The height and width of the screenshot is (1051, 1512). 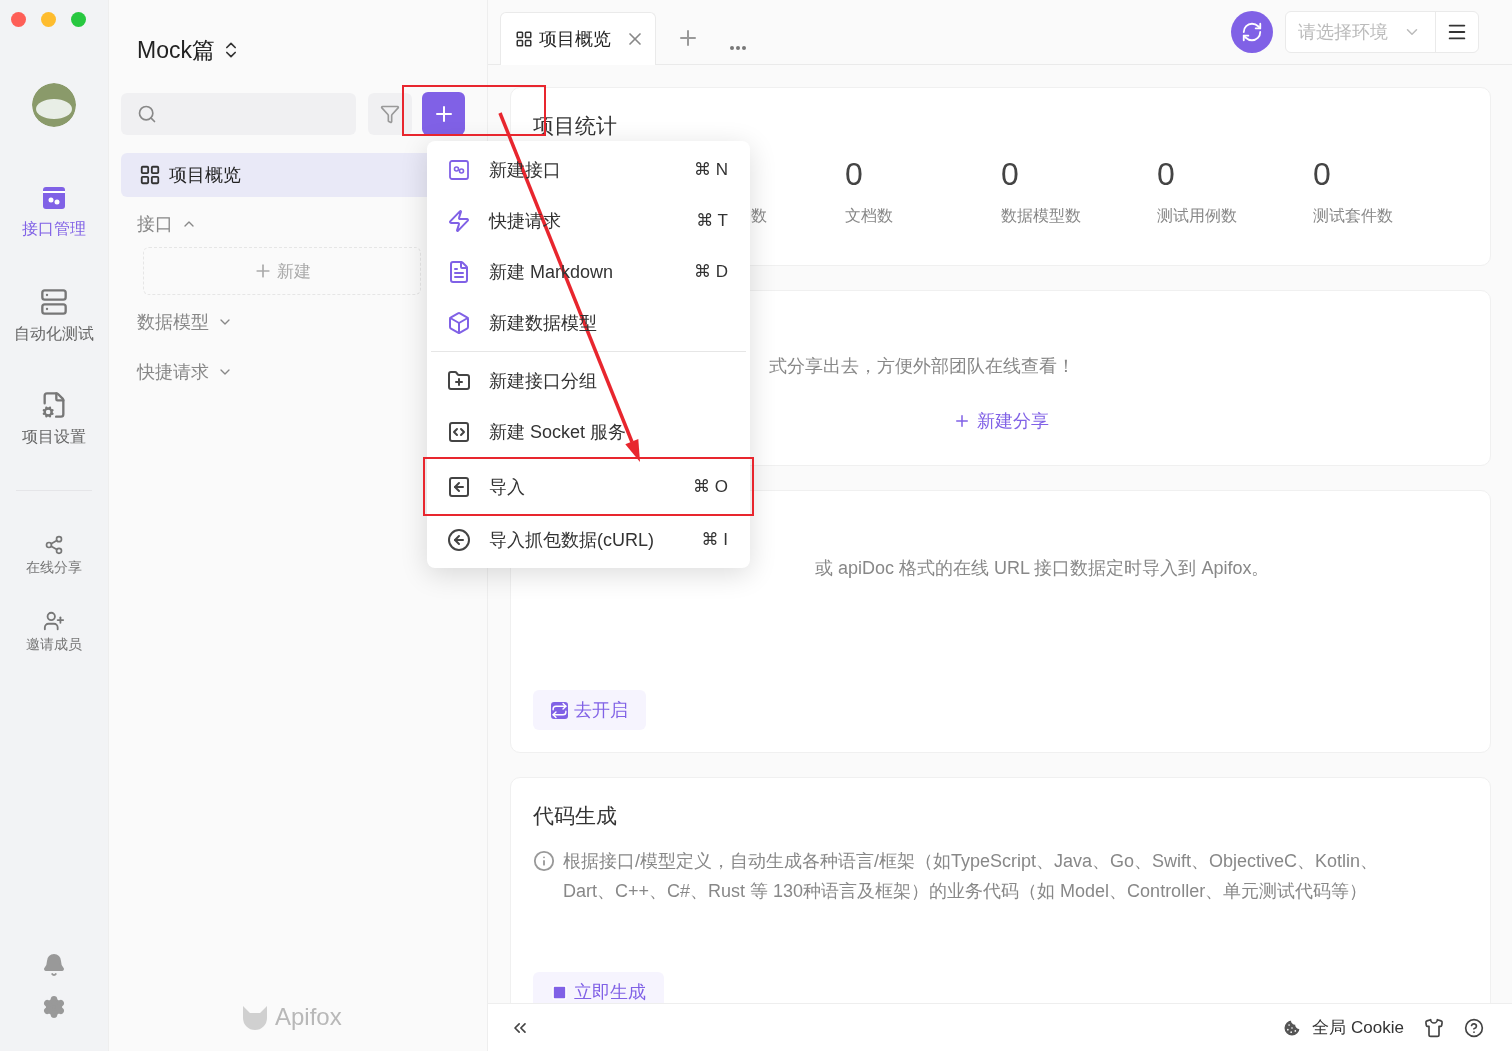 I want to click on more-button, so click(x=738, y=48).